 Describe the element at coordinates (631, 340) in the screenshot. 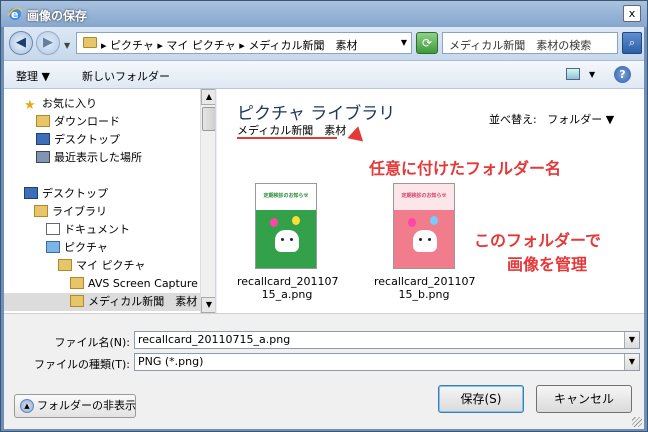

I see `filename-dropdown-icon: ▼` at that location.